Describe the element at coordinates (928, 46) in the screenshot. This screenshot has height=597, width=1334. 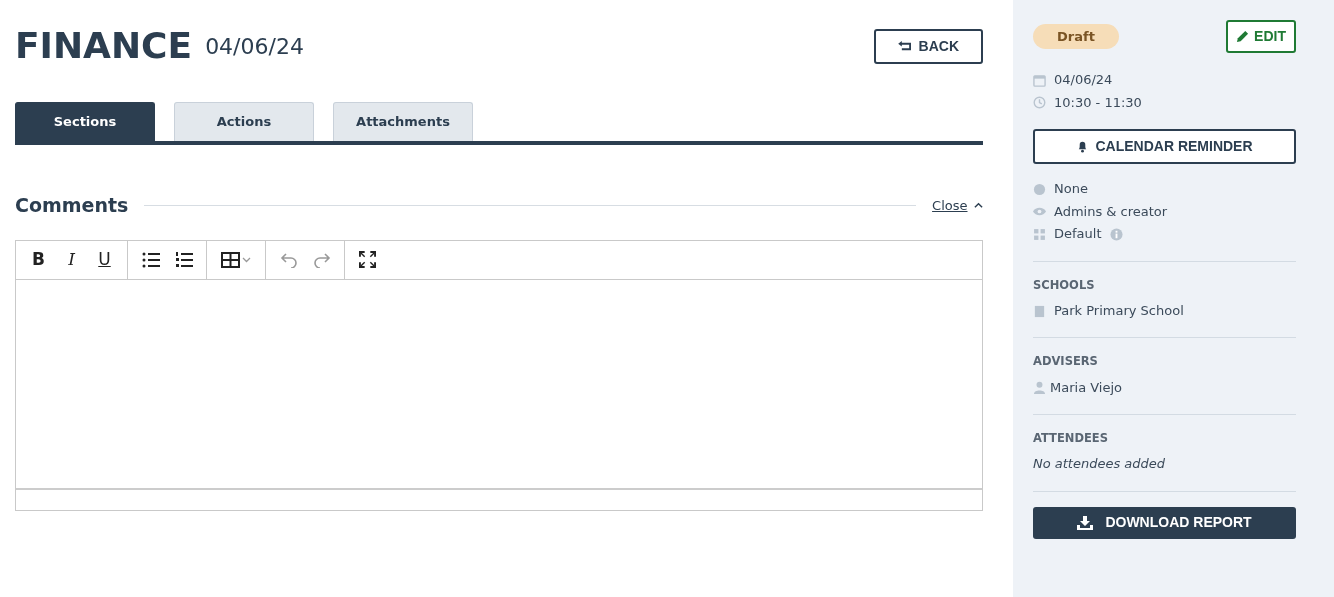
I see `back-button: BACK` at that location.